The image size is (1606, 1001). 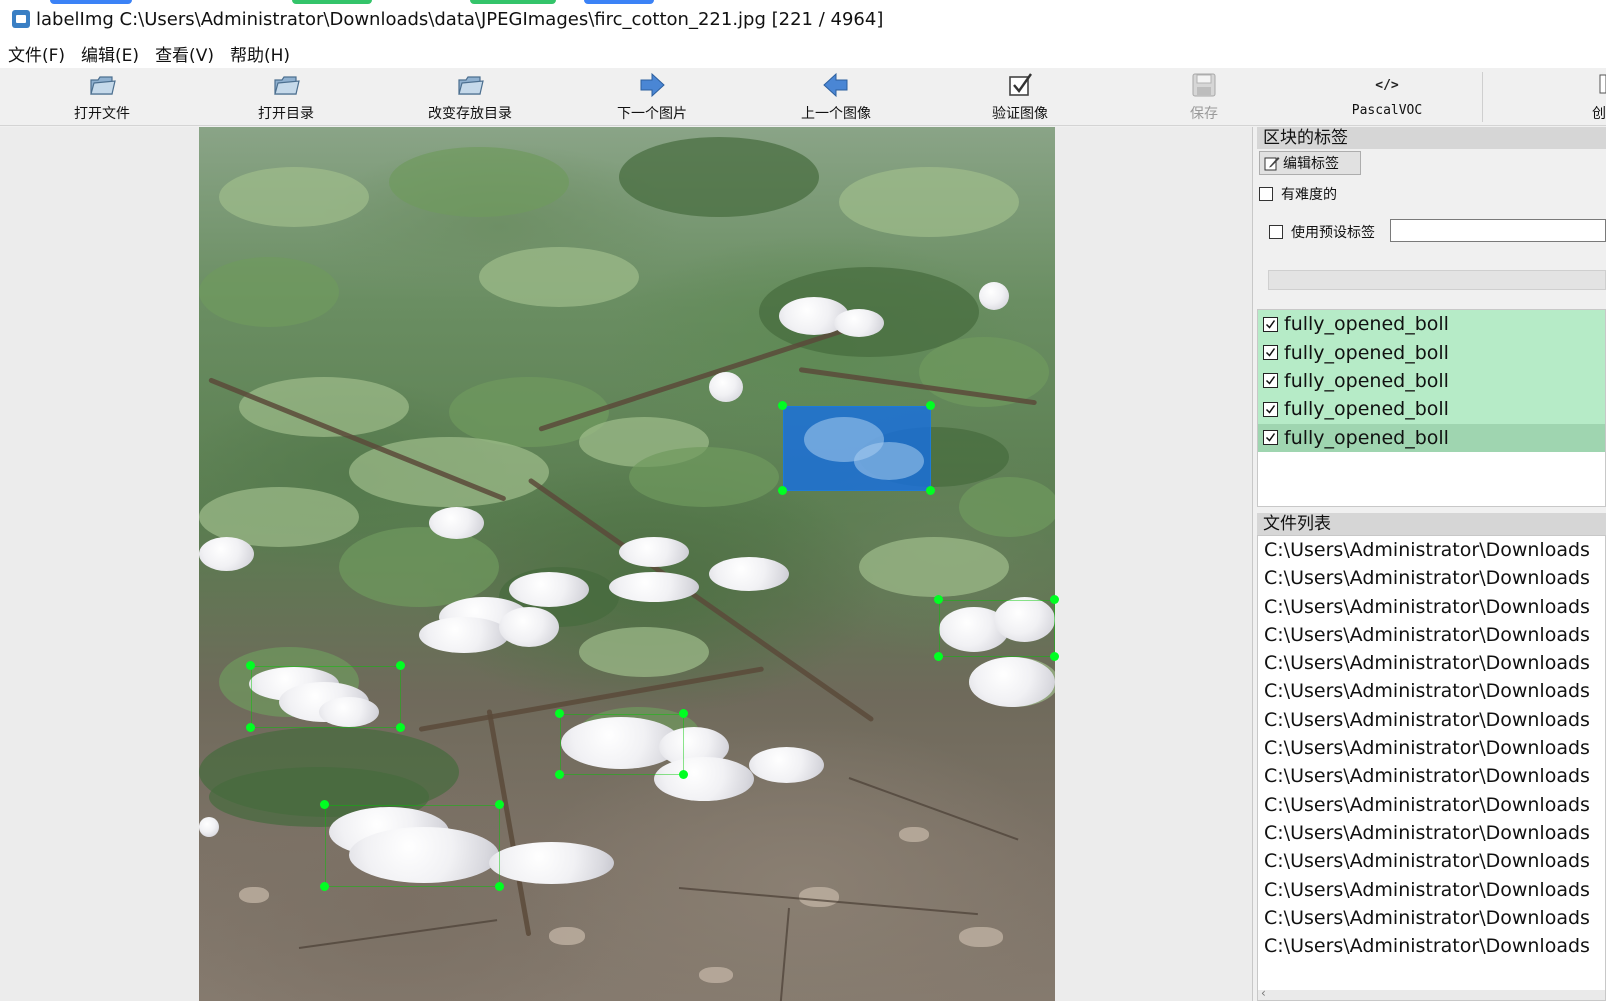 What do you see at coordinates (803, 53) in the screenshot?
I see `menu-bar: 文件(F) 编辑(E) 查看(V) 帮助(H)` at bounding box center [803, 53].